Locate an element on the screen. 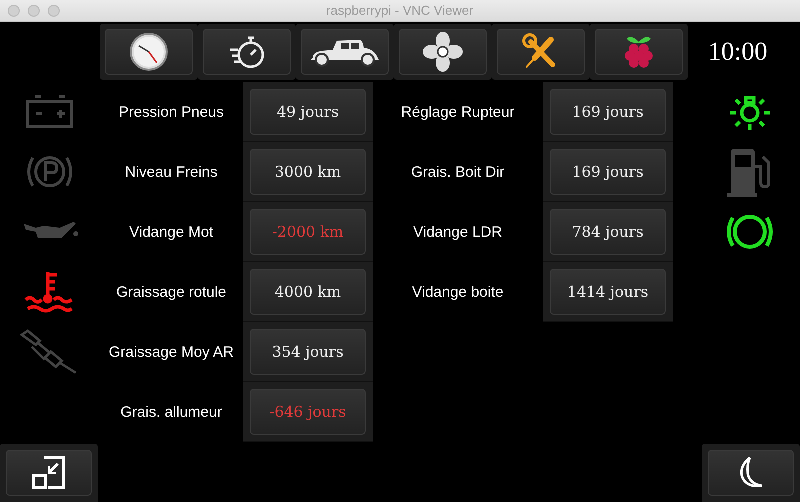  value-button: 3000 km is located at coordinates (308, 171).